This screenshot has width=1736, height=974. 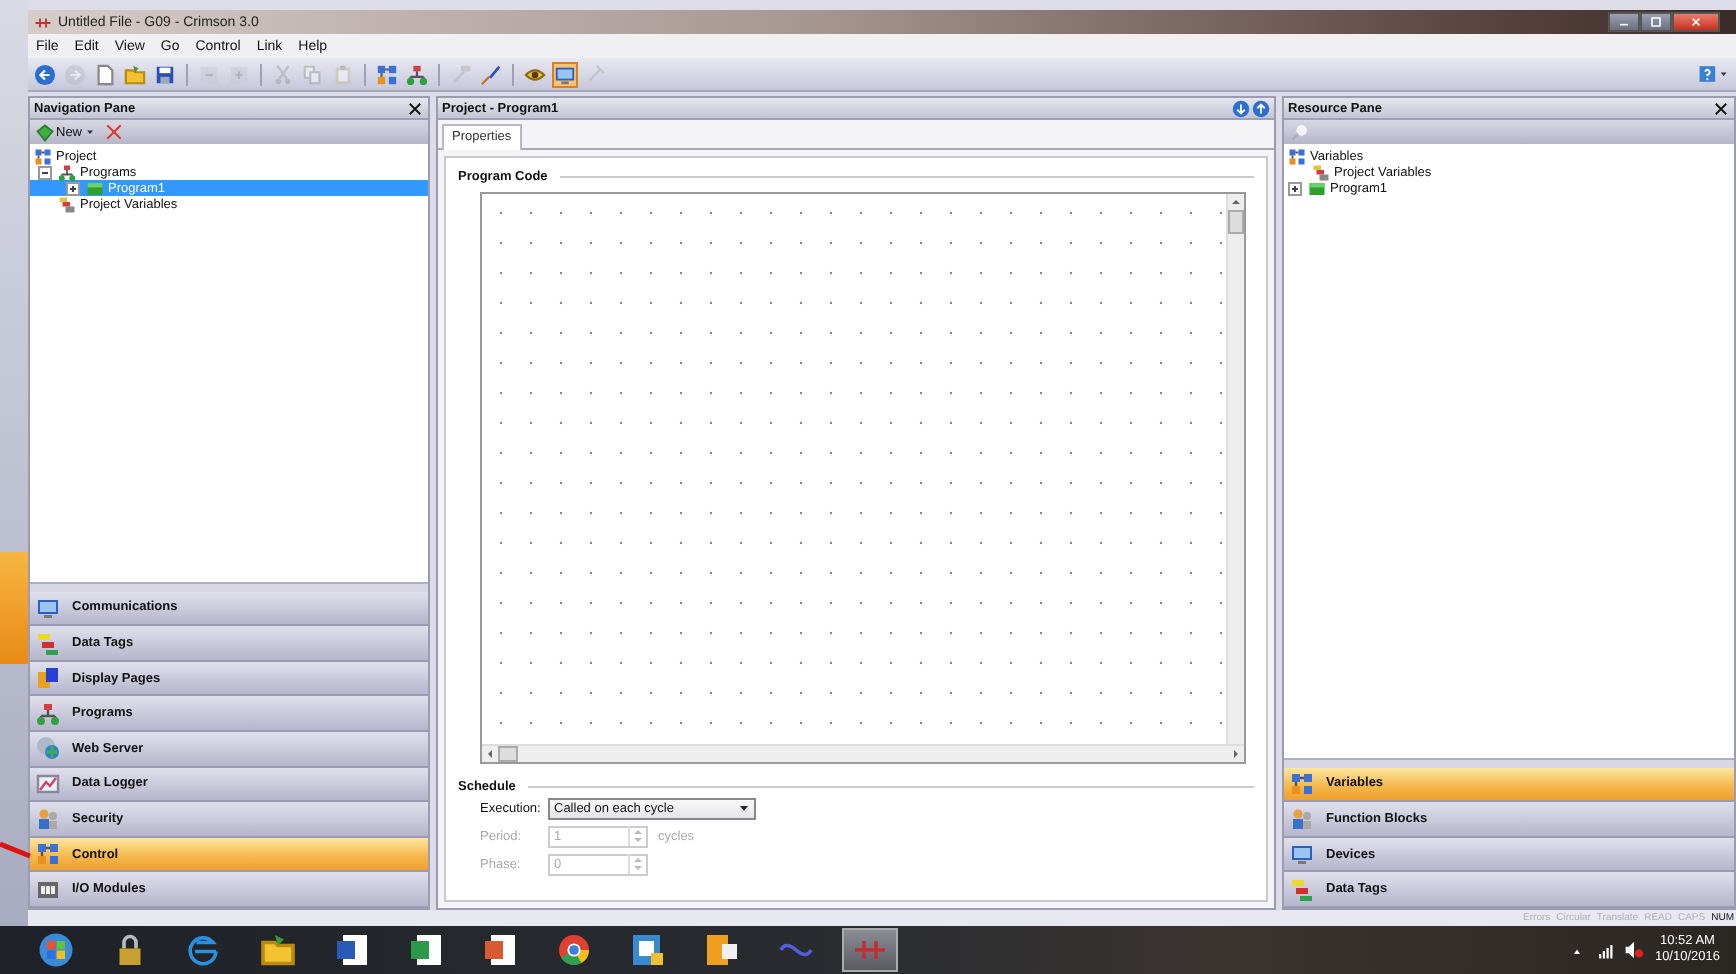 I want to click on globe-icon, so click(x=48, y=748).